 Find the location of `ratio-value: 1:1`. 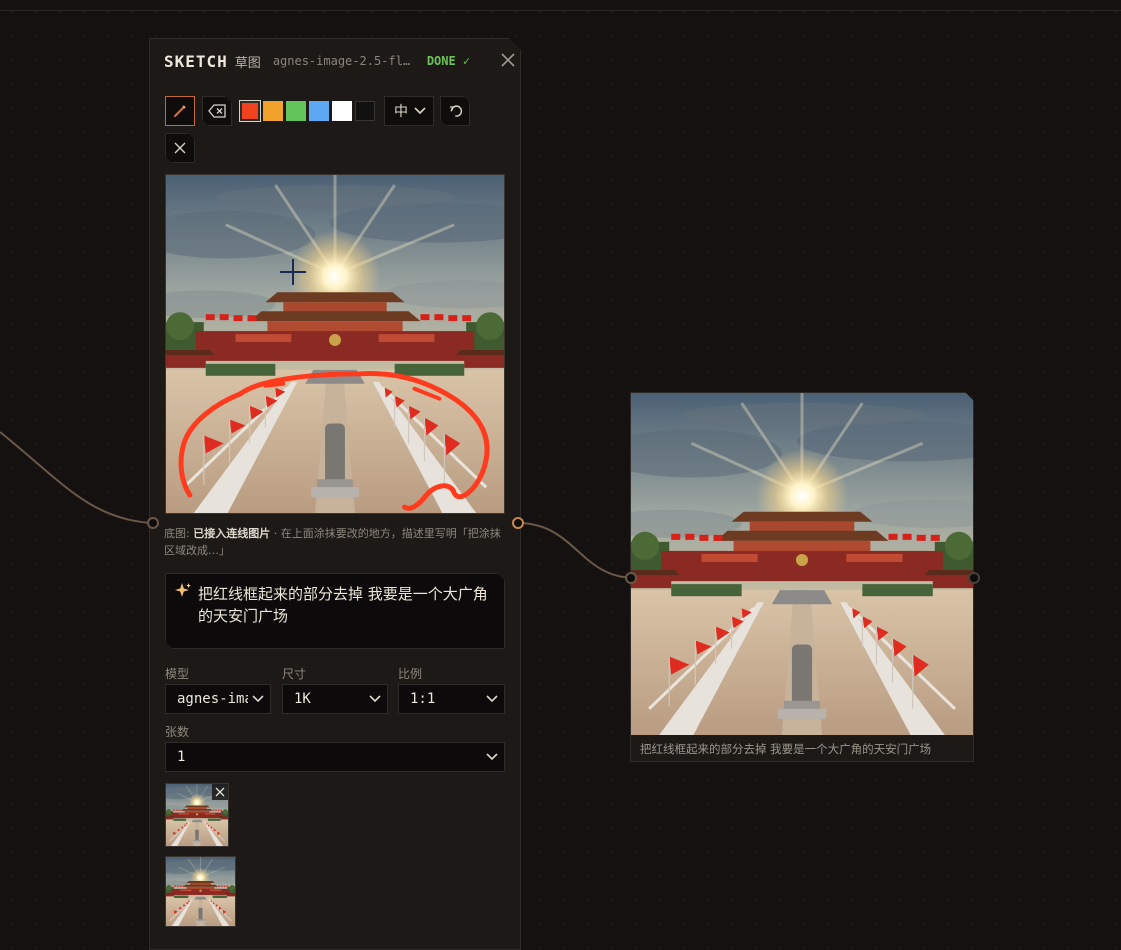

ratio-value: 1:1 is located at coordinates (423, 699).